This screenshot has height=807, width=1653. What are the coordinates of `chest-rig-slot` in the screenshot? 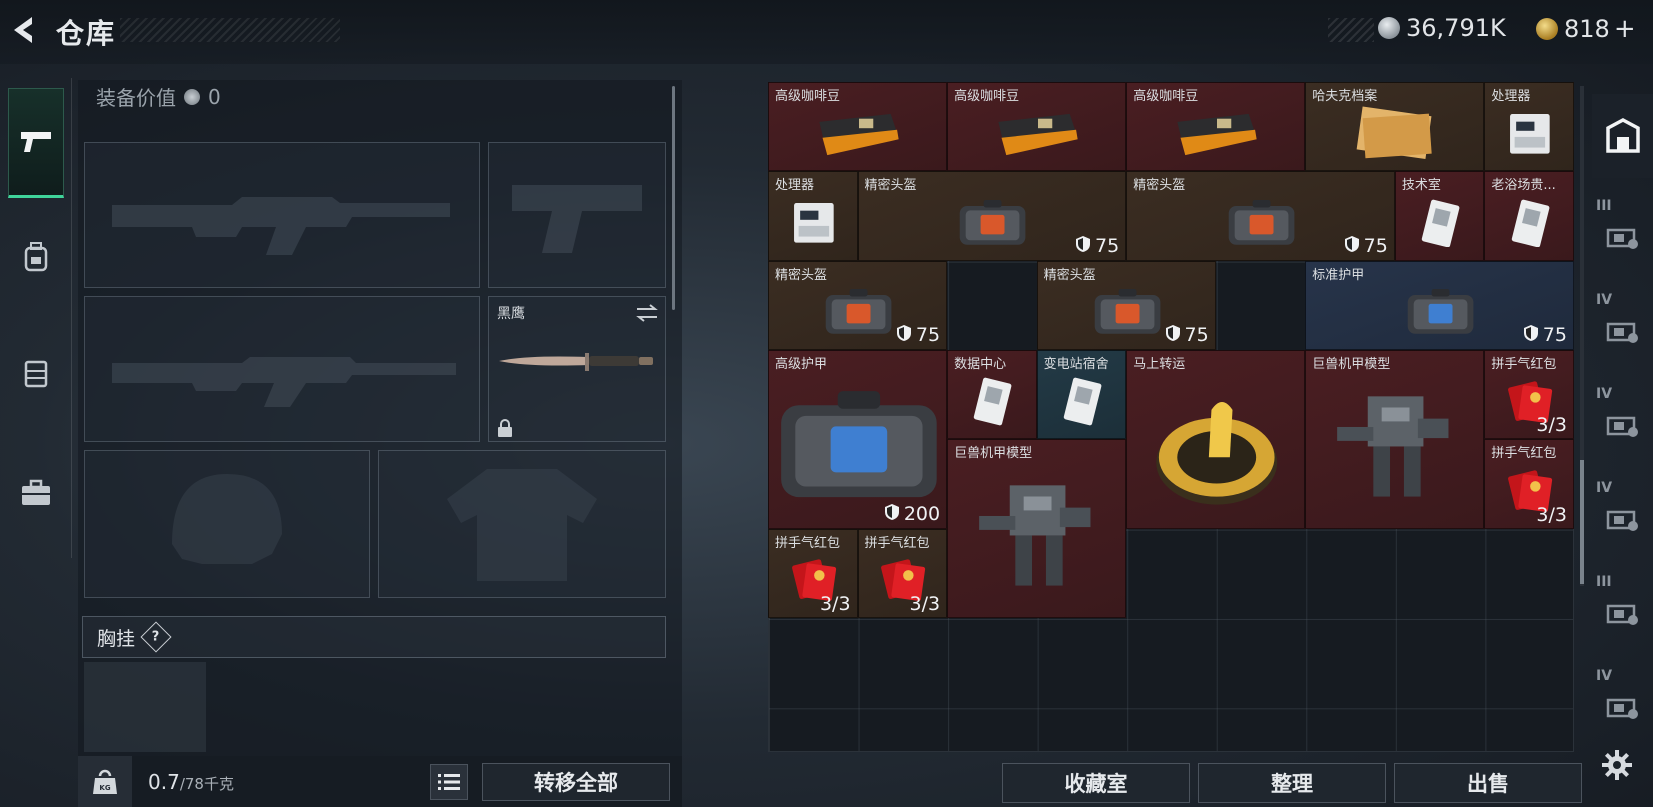 It's located at (145, 707).